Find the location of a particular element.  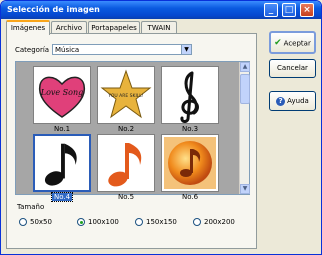

gallery-item-1-thumbnail: Love Song is located at coordinates (62, 95).